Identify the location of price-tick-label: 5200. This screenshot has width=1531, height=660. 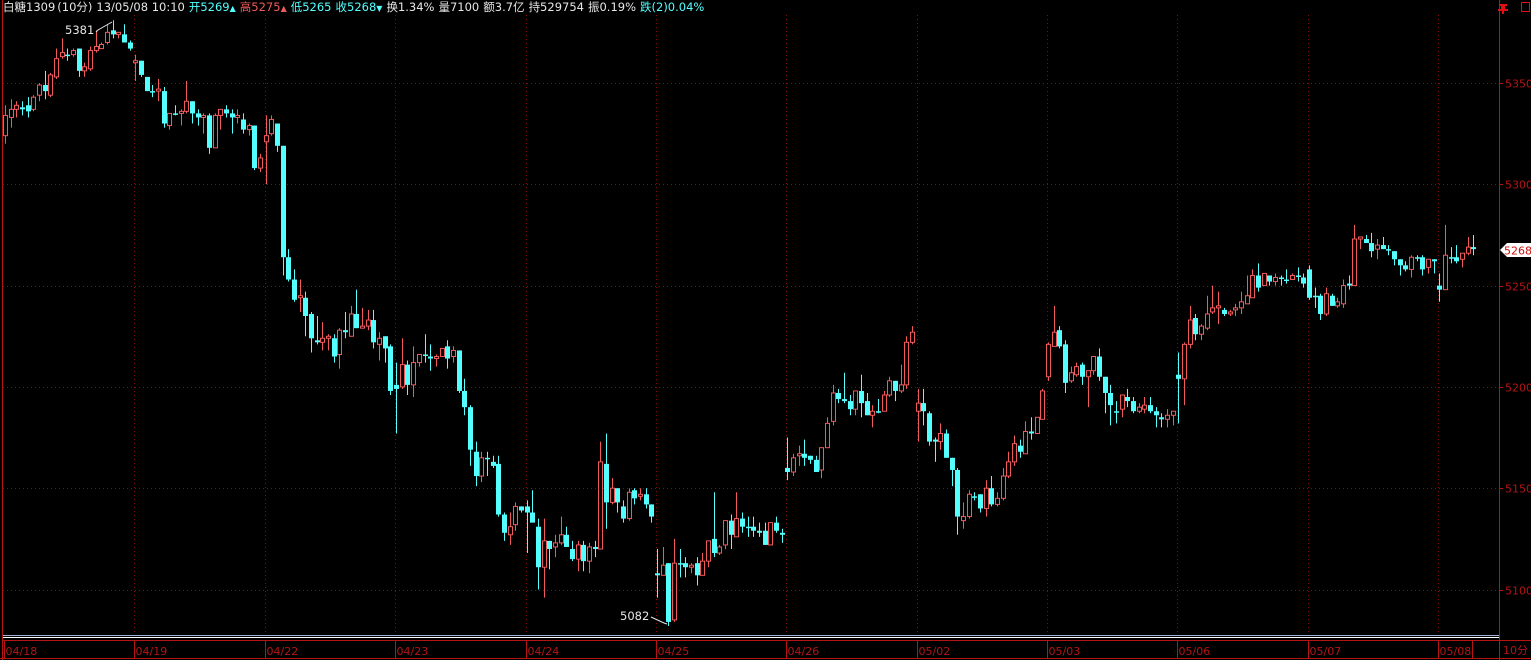
(1518, 388).